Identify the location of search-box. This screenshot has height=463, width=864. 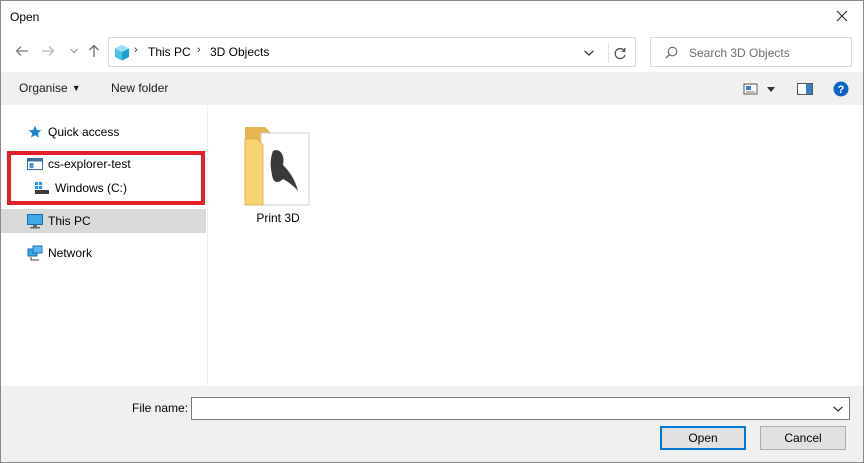
(751, 52).